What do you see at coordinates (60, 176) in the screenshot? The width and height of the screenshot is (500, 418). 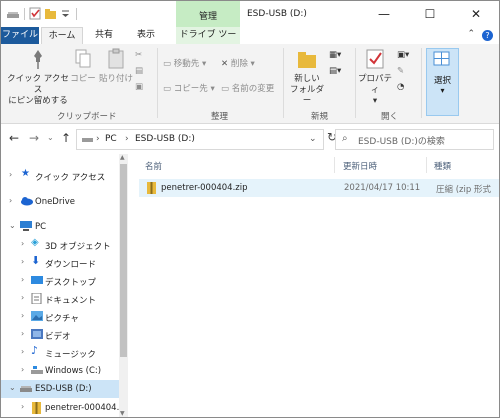 I see `nav-item-quick-access: › ★ クイック アクセス` at bounding box center [60, 176].